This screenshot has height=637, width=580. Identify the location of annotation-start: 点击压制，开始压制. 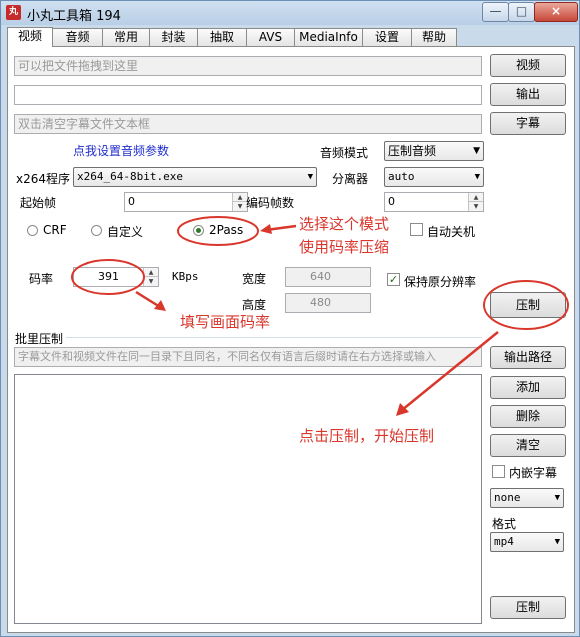
(367, 436).